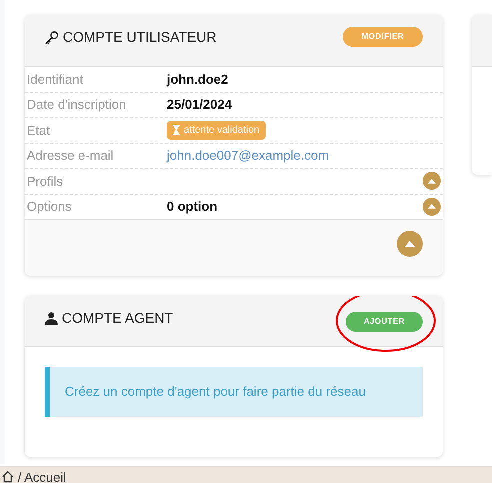 Image resolution: width=492 pixels, height=483 pixels. What do you see at coordinates (140, 37) in the screenshot?
I see `card-title: COMPTE UTILISATEUR` at bounding box center [140, 37].